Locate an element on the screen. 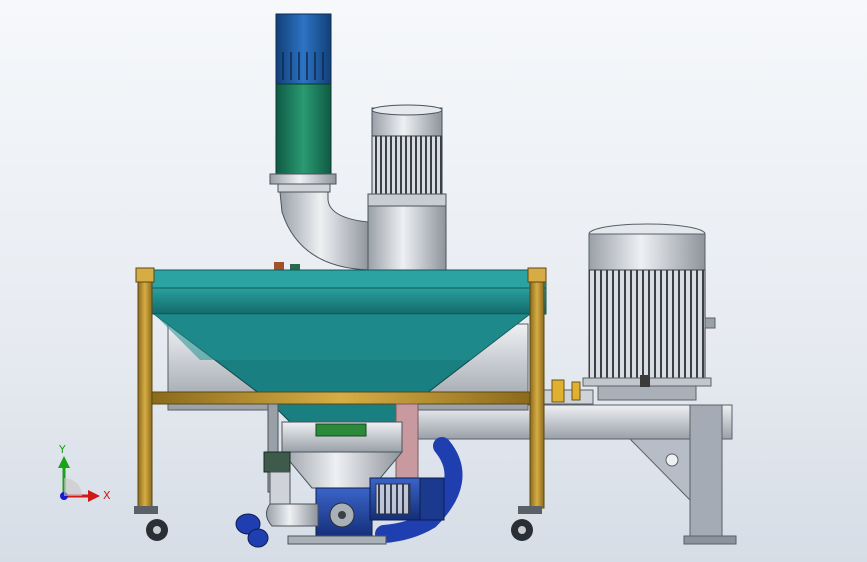 Image resolution: width=867 pixels, height=562 pixels. exhaust-duct is located at coordinates (320, 142).